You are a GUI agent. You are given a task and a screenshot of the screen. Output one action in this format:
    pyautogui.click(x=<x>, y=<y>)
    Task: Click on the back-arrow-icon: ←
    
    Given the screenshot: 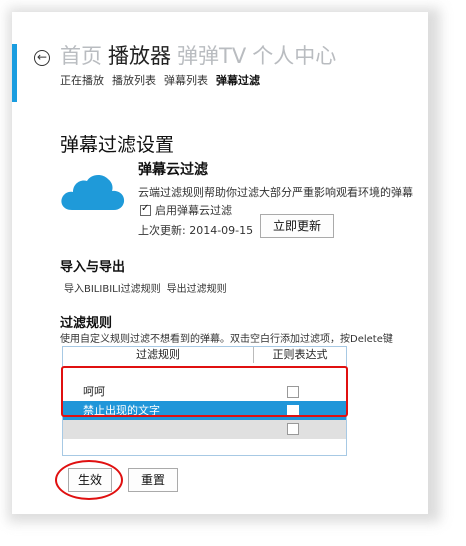 What is the action you would take?
    pyautogui.click(x=42, y=58)
    